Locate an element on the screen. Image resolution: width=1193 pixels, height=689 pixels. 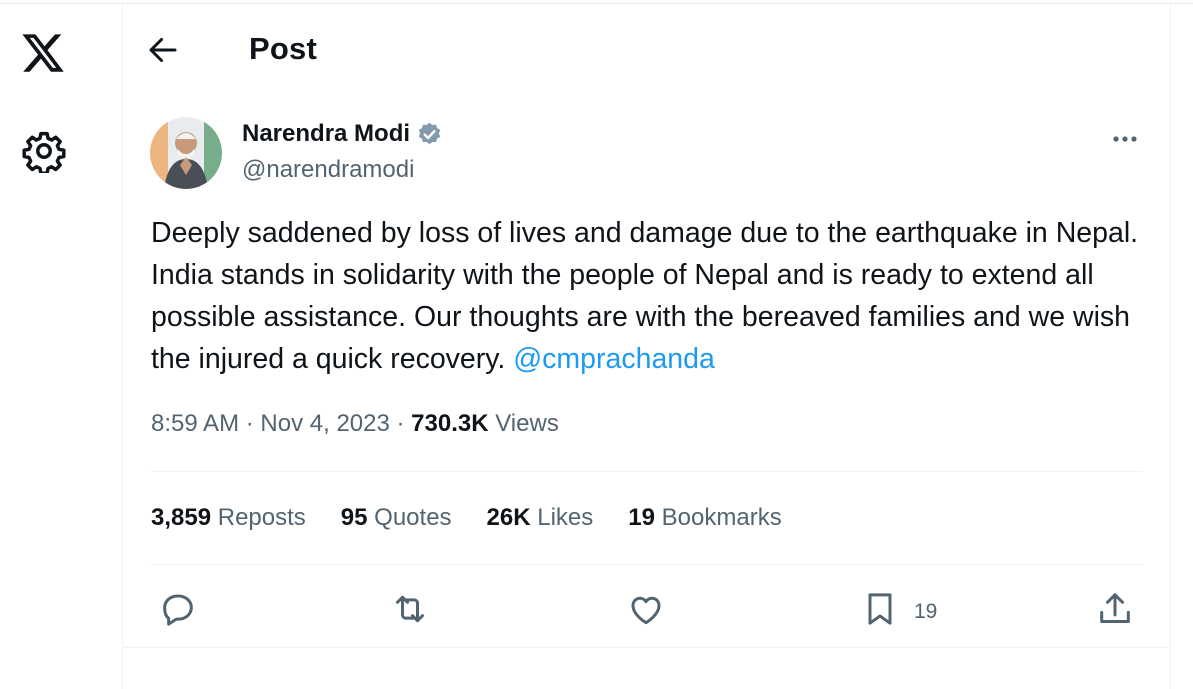
stat-label: Likes is located at coordinates (565, 517).